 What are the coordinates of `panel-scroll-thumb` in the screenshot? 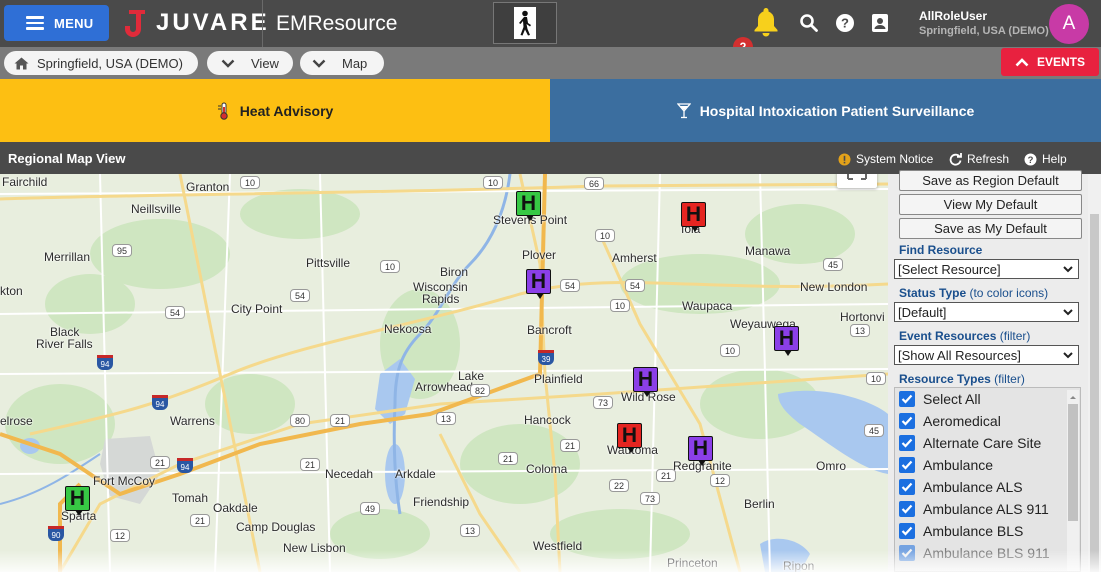 It's located at (1094, 393).